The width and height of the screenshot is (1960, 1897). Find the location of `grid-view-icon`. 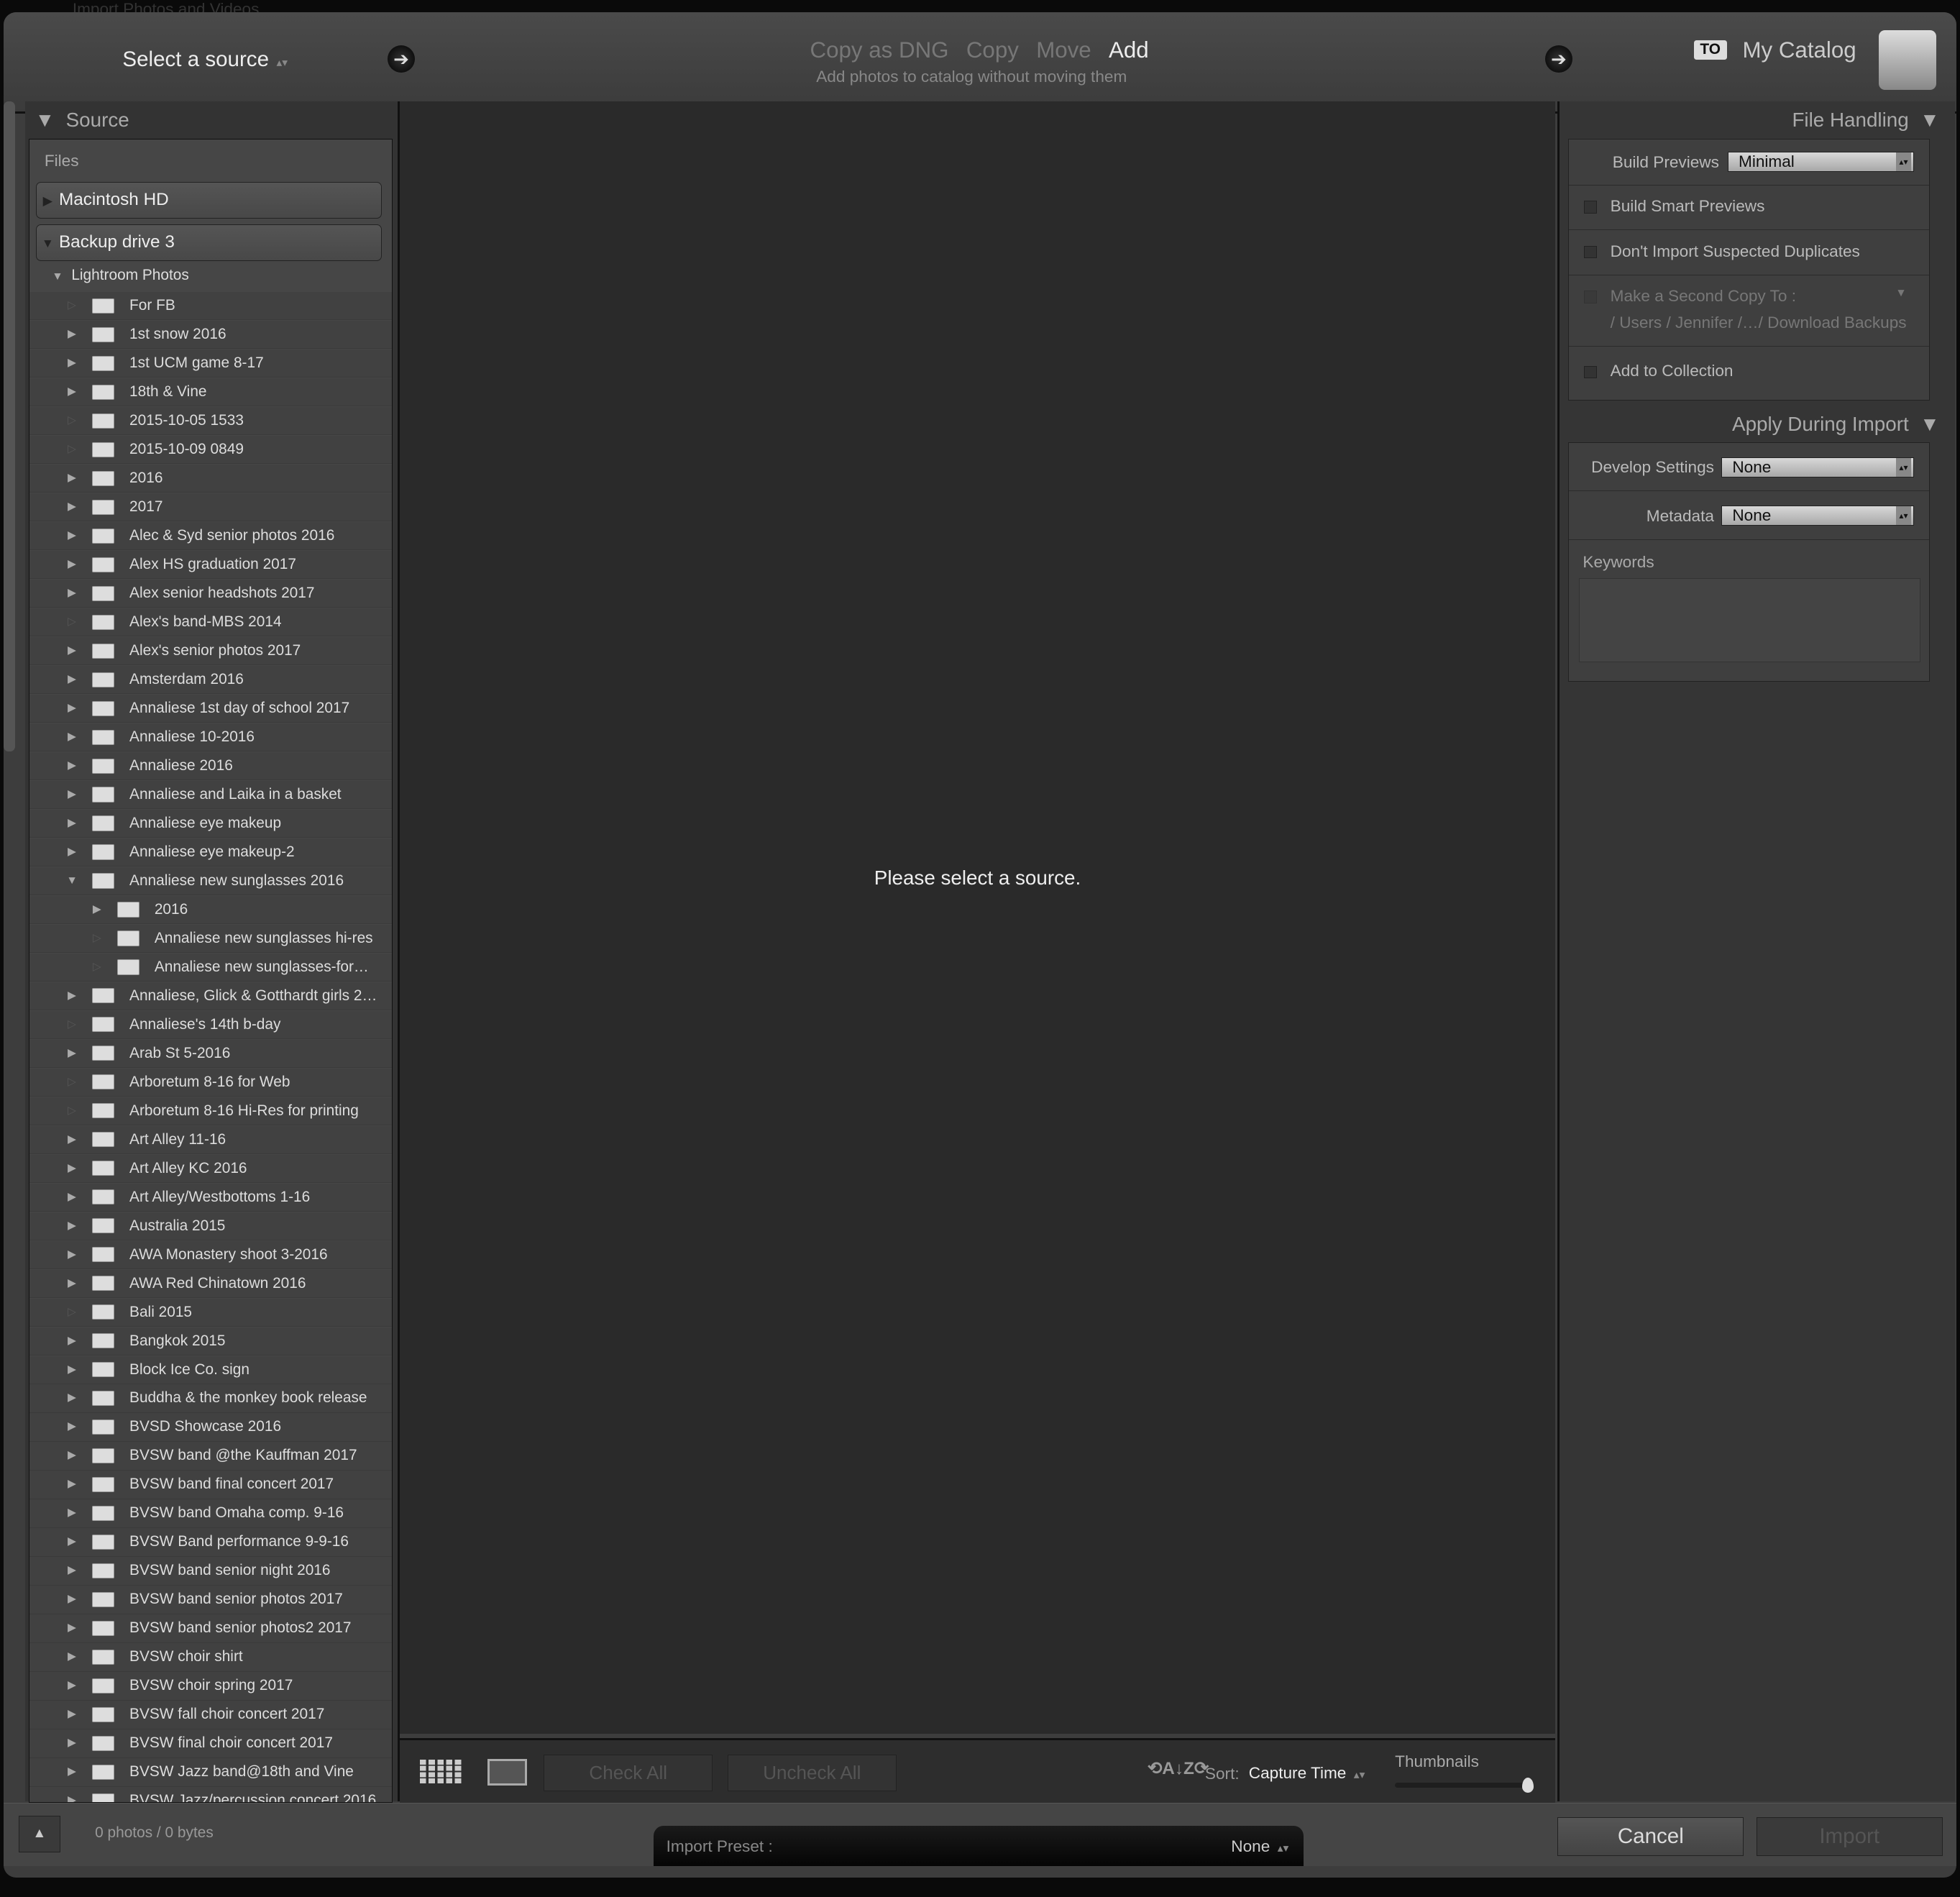

grid-view-icon is located at coordinates (441, 1773).